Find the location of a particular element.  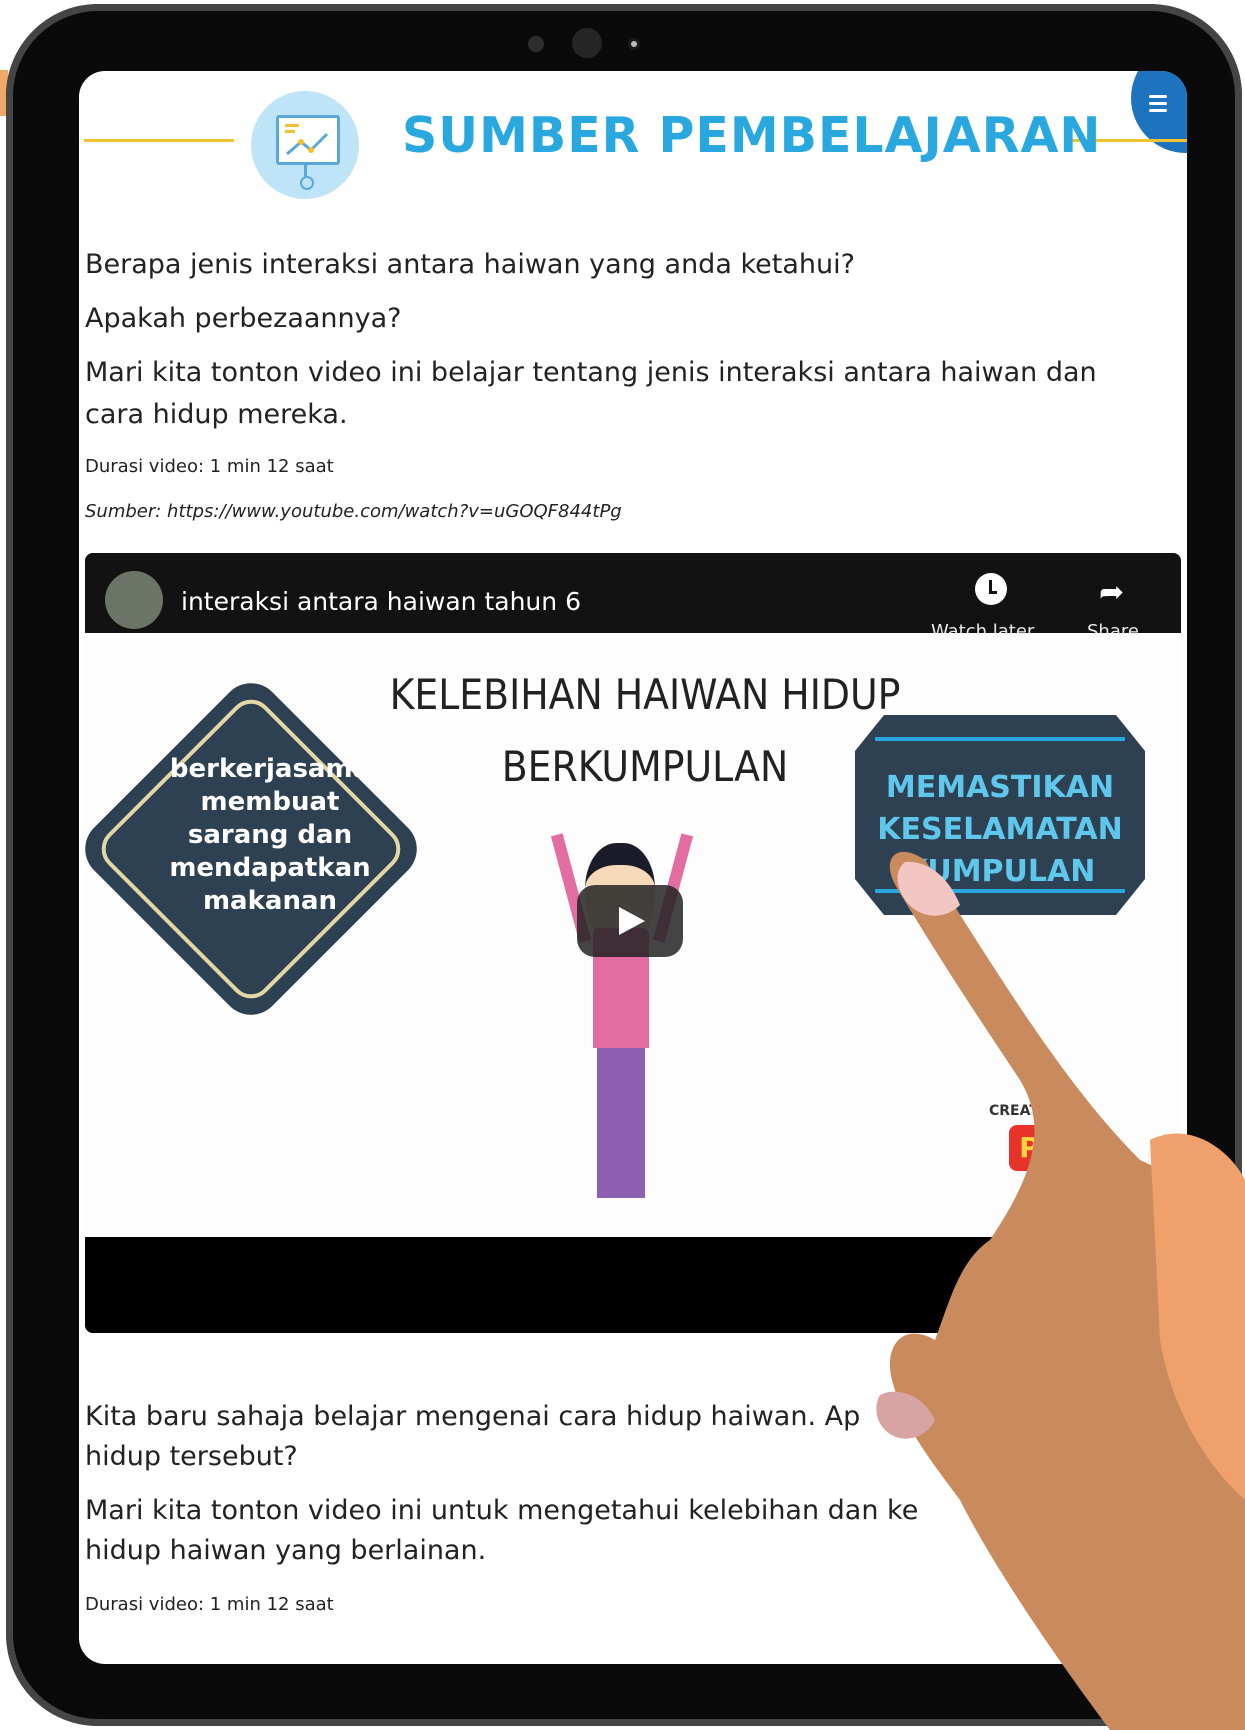

camera-lens-icon is located at coordinates (634, 44).